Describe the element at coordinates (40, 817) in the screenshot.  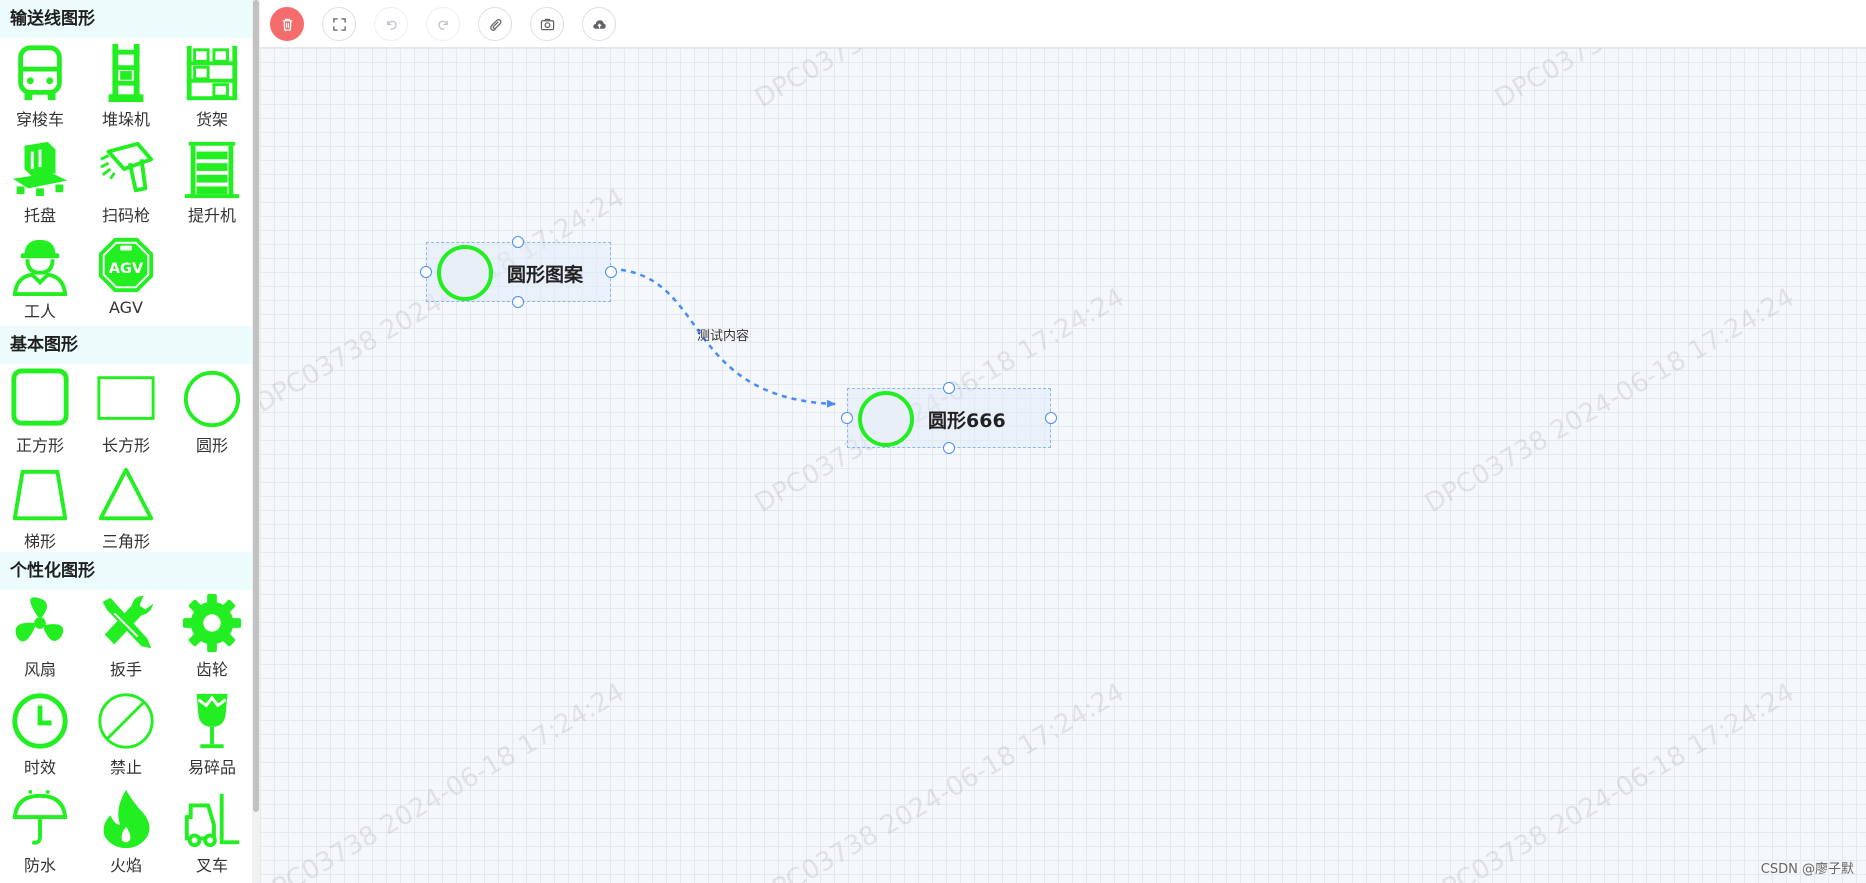
I see `waterproof-icon` at that location.